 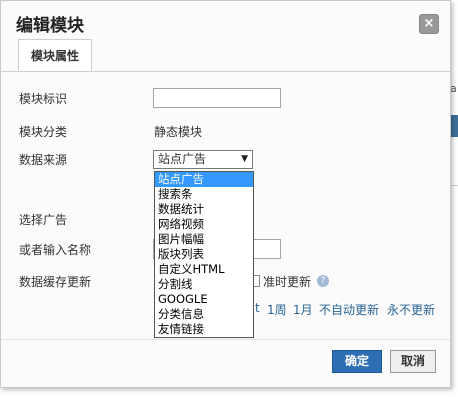 I want to click on dialog-footer-divider, so click(x=225, y=339).